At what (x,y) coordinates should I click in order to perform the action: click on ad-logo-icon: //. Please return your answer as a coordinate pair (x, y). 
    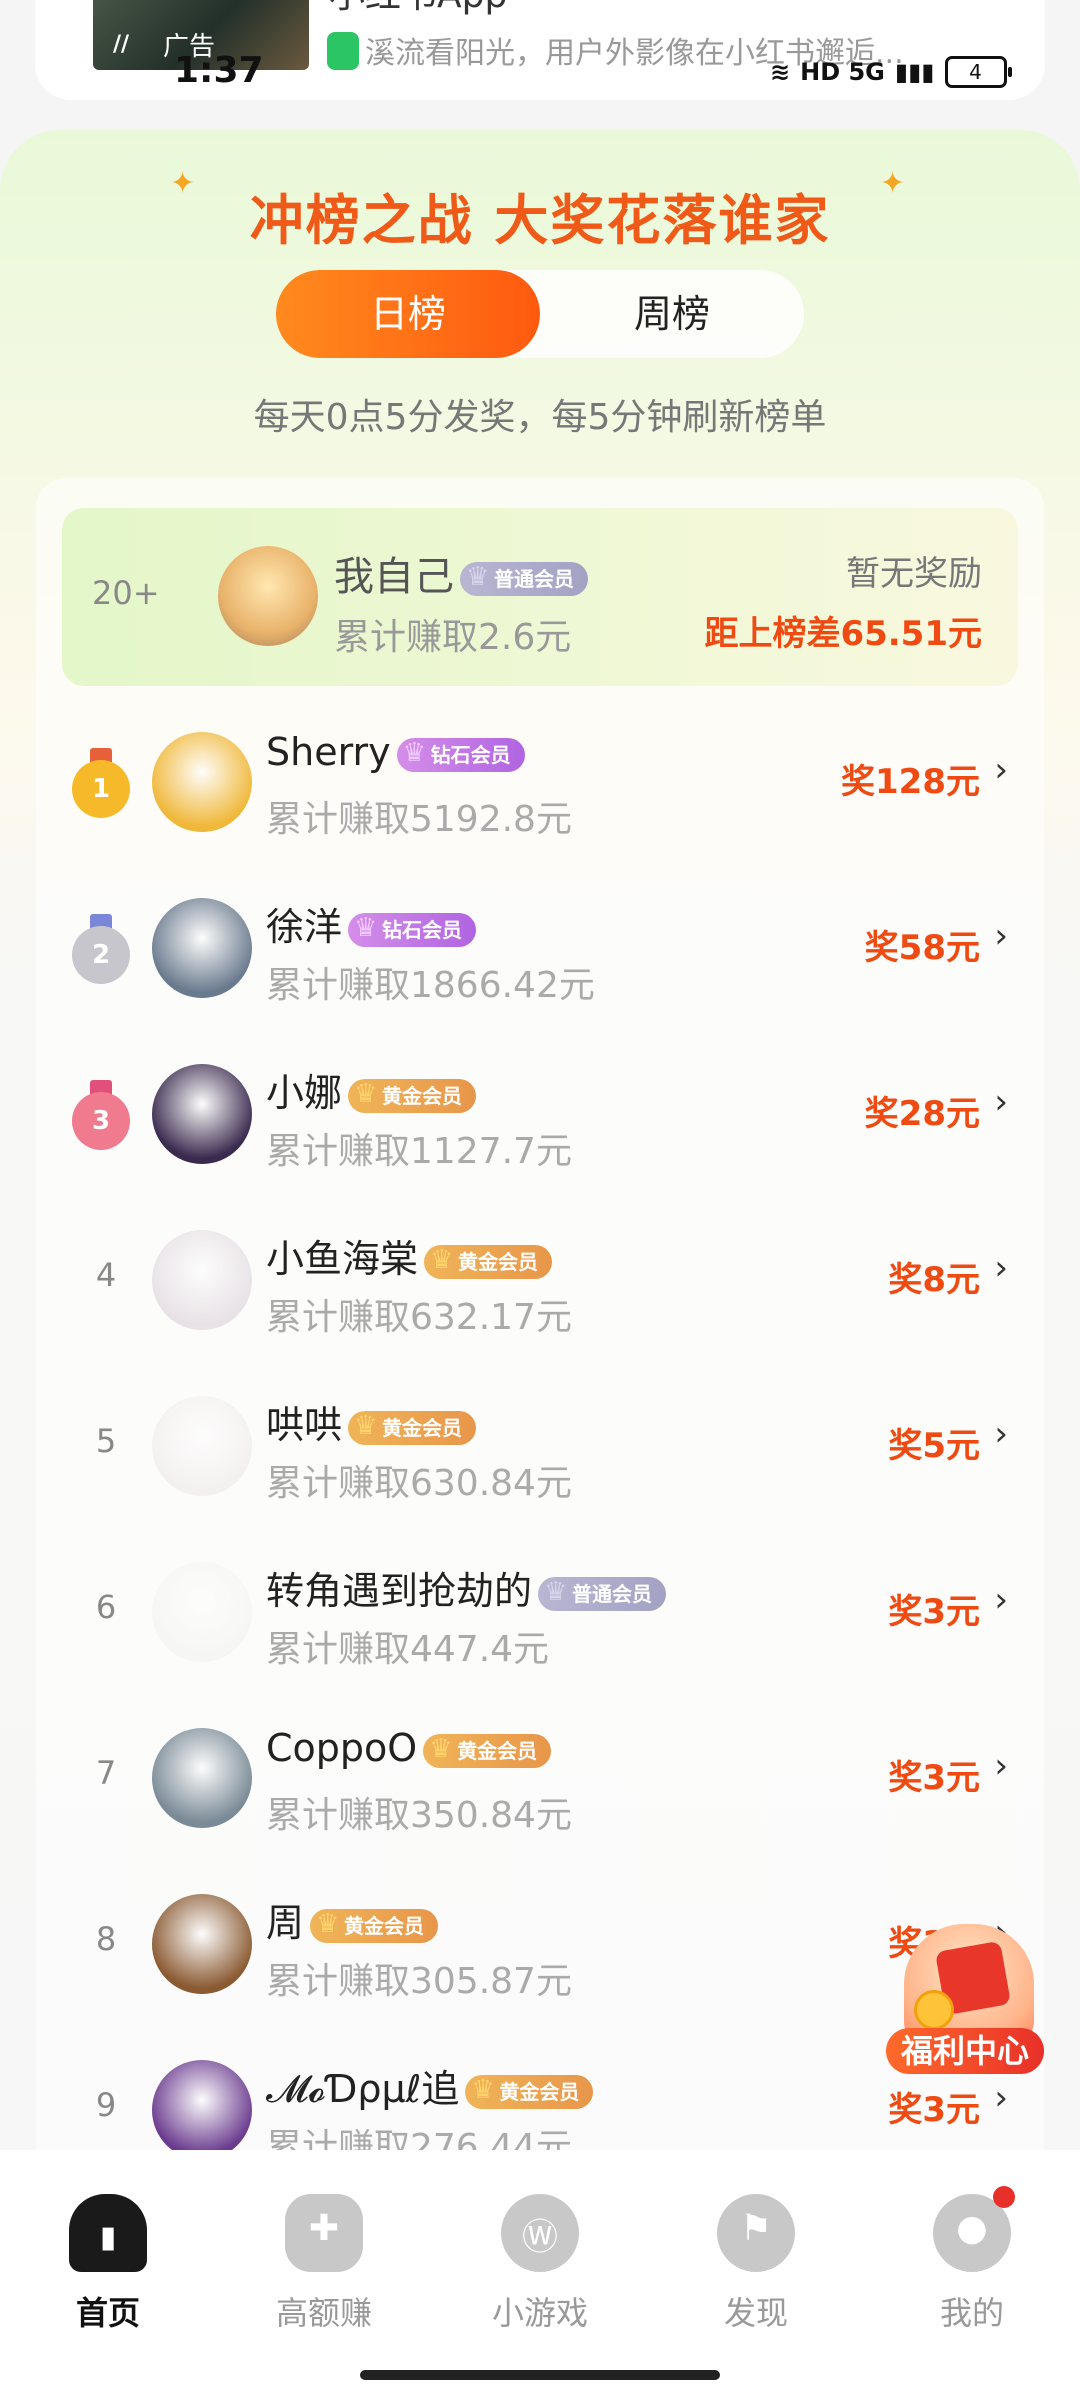
    Looking at the image, I should click on (121, 44).